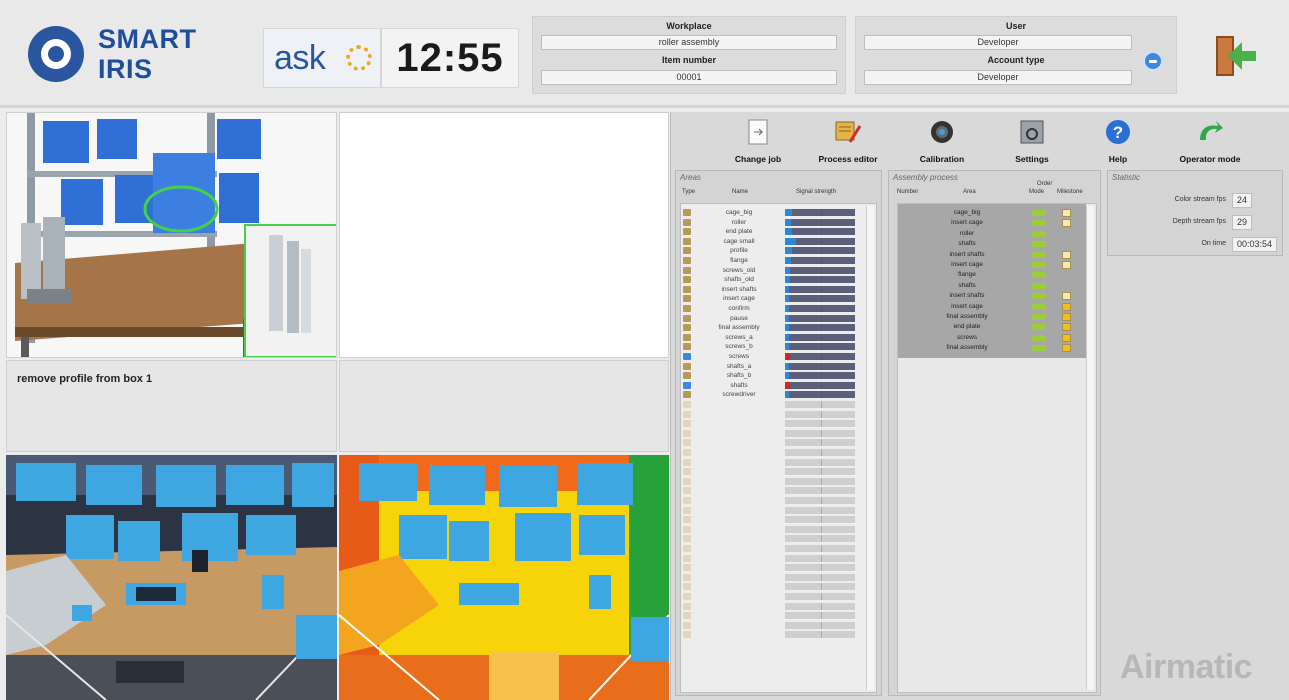  What do you see at coordinates (776, 318) in the screenshot?
I see `area-row: pause` at bounding box center [776, 318].